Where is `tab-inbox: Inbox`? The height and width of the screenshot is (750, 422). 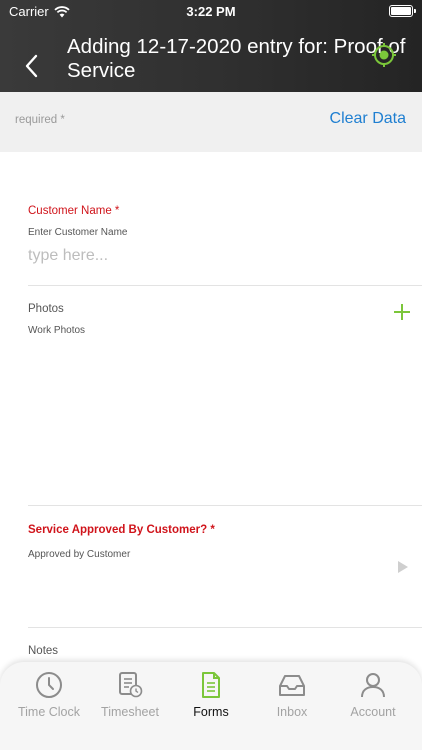
tab-inbox: Inbox is located at coordinates (292, 694).